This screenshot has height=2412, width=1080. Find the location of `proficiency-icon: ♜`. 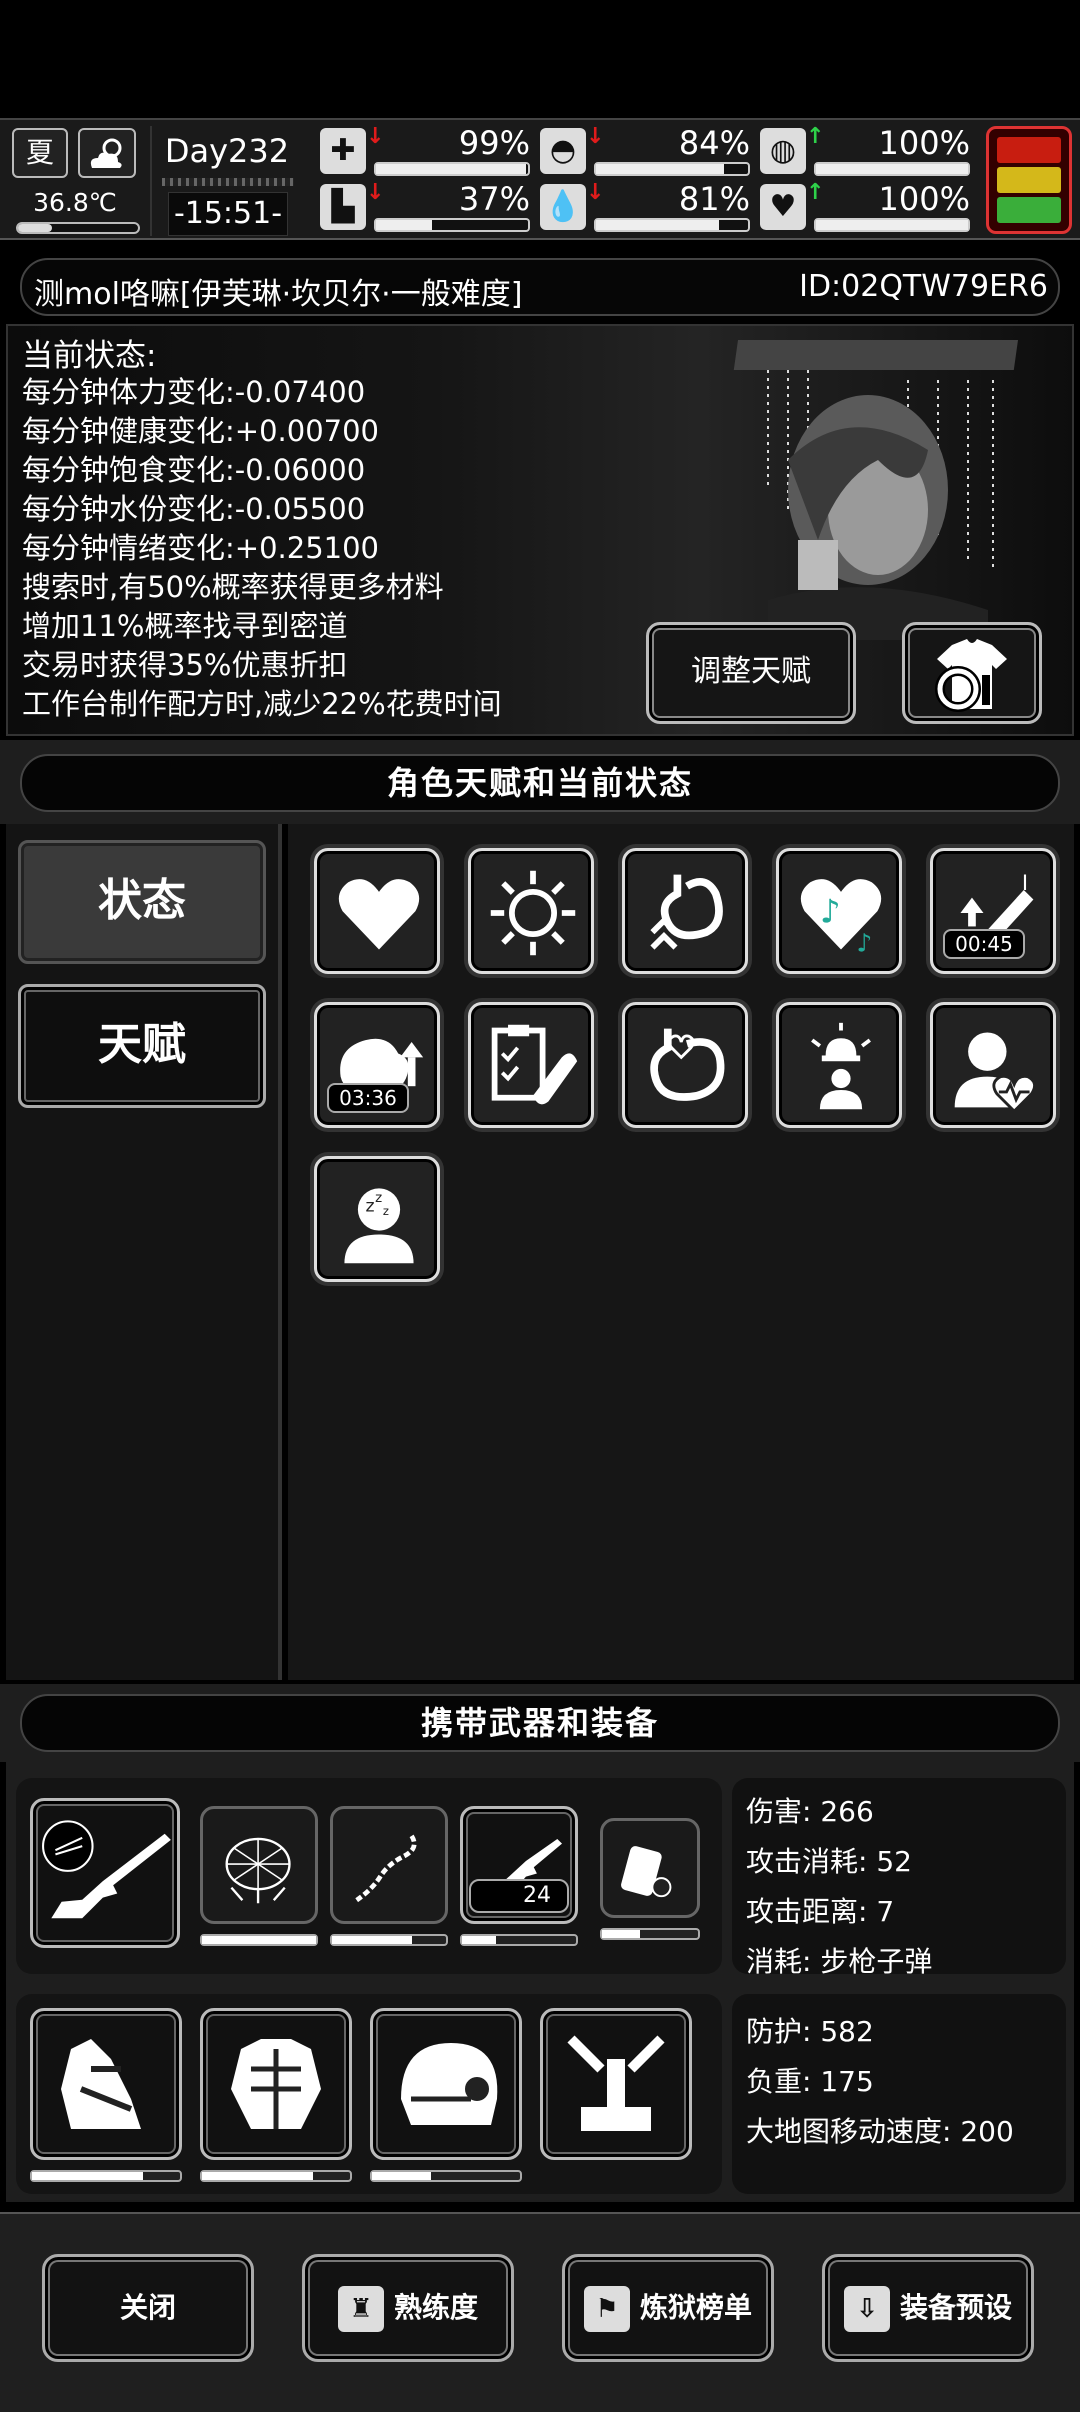

proficiency-icon: ♜ is located at coordinates (360, 2309).